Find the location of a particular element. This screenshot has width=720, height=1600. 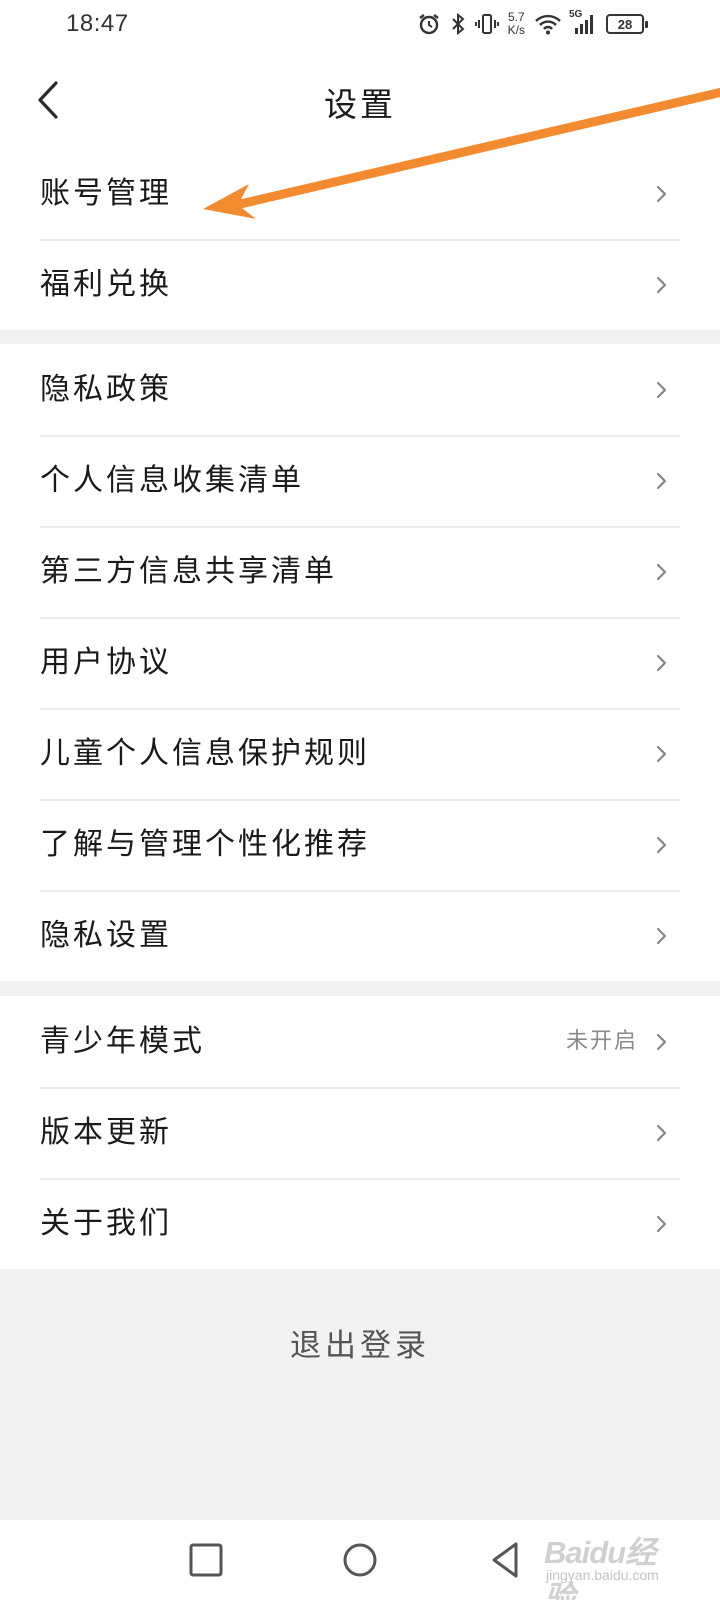

bluetooth-icon is located at coordinates (458, 24).